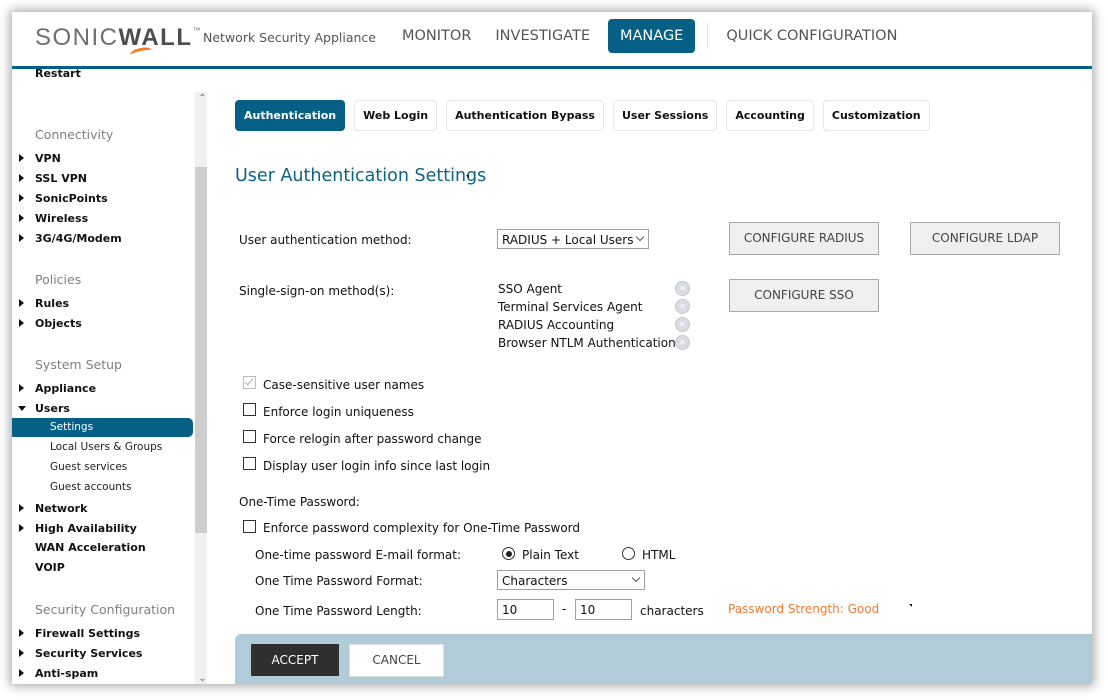  Describe the element at coordinates (53, 218) in the screenshot. I see `sidebar-item-wireless: Wireless` at that location.